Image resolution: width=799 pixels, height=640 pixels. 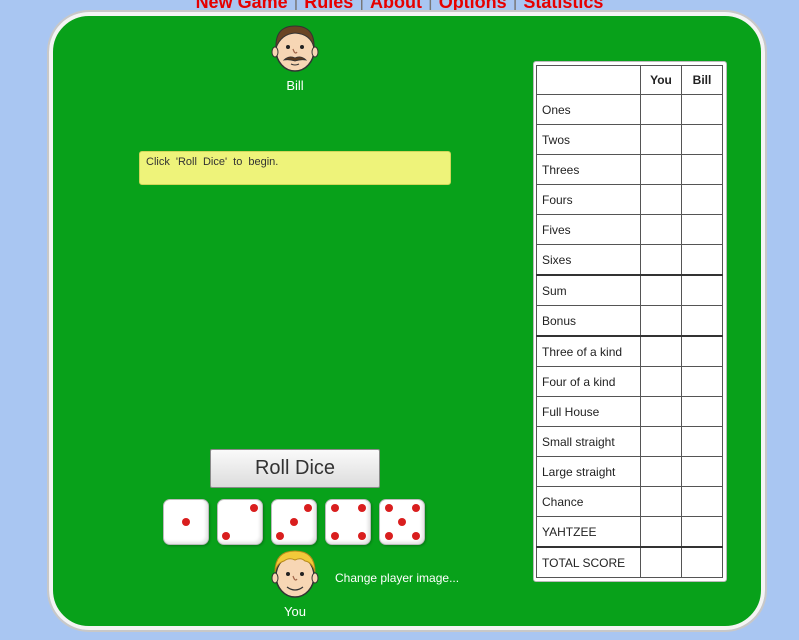 I want to click on score-row: TOTAL SCORE, so click(x=629, y=562).